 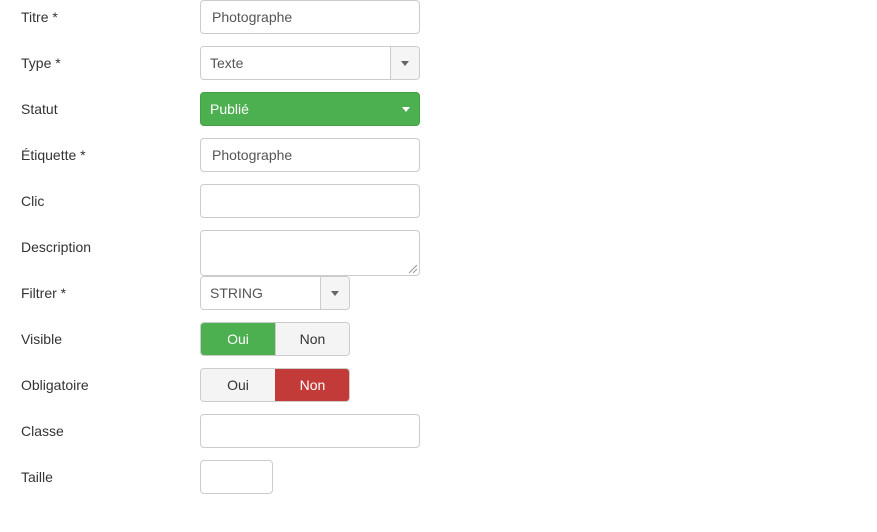 I want to click on control-description, so click(x=310, y=253).